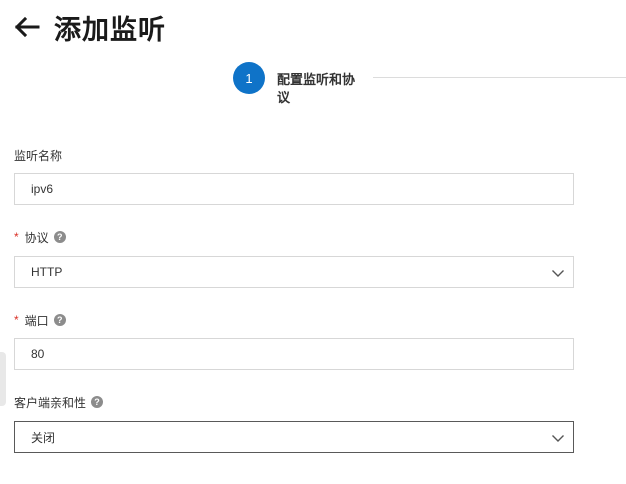  I want to click on side-drawer-handle, so click(3, 379).